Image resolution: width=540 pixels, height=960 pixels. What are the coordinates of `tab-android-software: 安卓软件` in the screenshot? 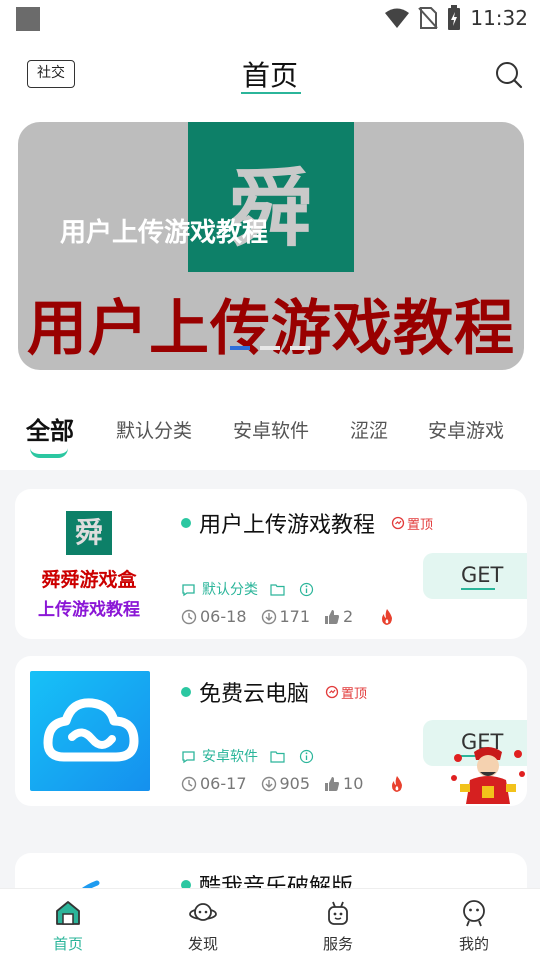 It's located at (271, 429).